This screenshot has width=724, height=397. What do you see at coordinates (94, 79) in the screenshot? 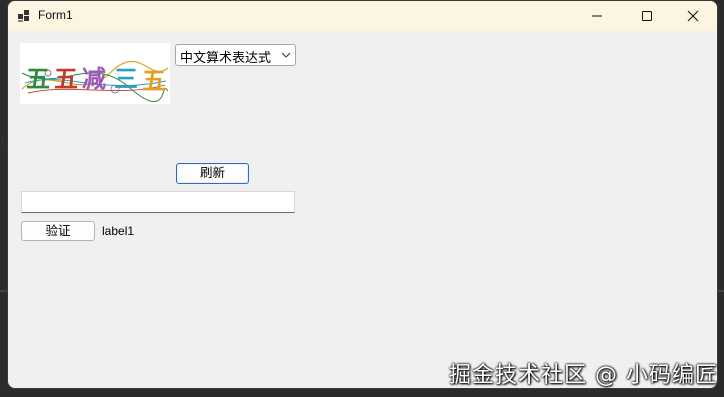
I see `captcha-char: 减` at bounding box center [94, 79].